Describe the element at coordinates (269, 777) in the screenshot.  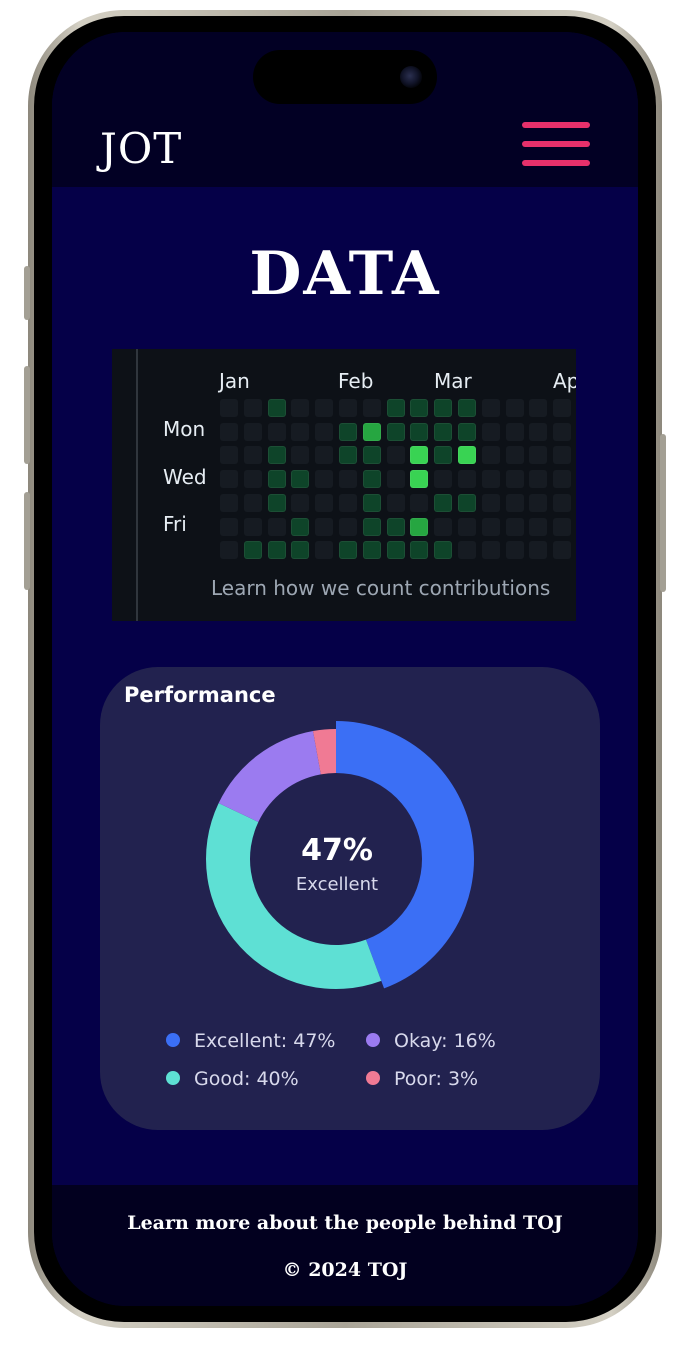
I see `donut-slice-okay` at that location.